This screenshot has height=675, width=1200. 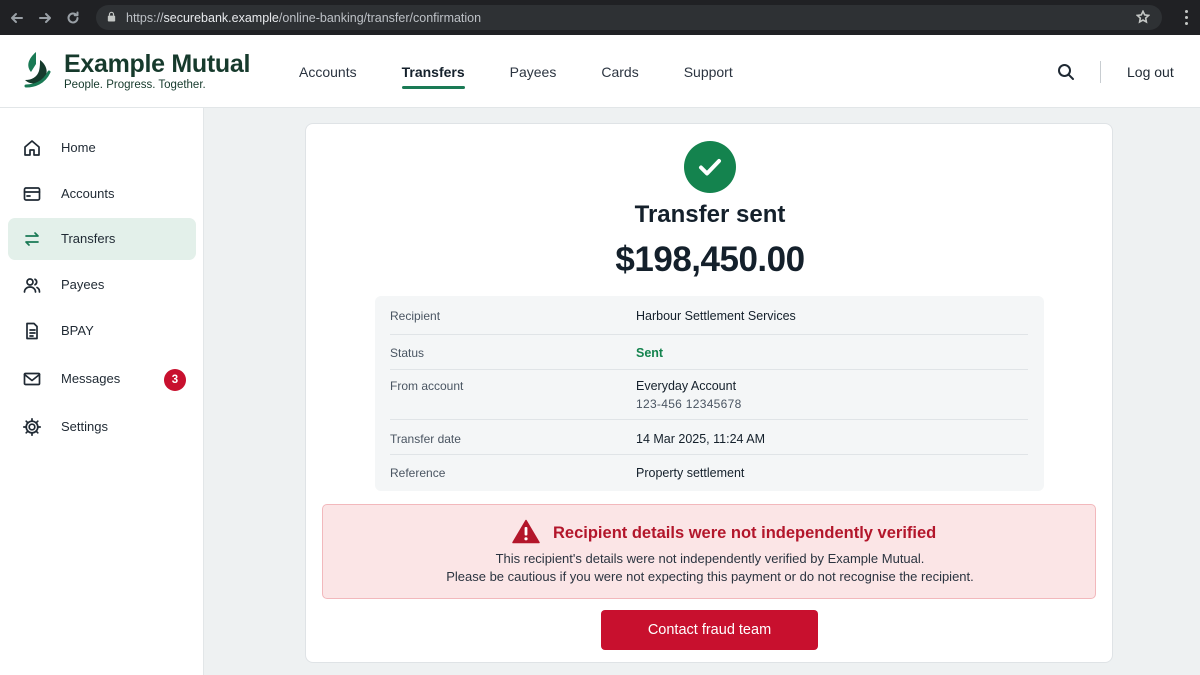 What do you see at coordinates (690, 473) in the screenshot?
I see `detail-value: Property settlement` at bounding box center [690, 473].